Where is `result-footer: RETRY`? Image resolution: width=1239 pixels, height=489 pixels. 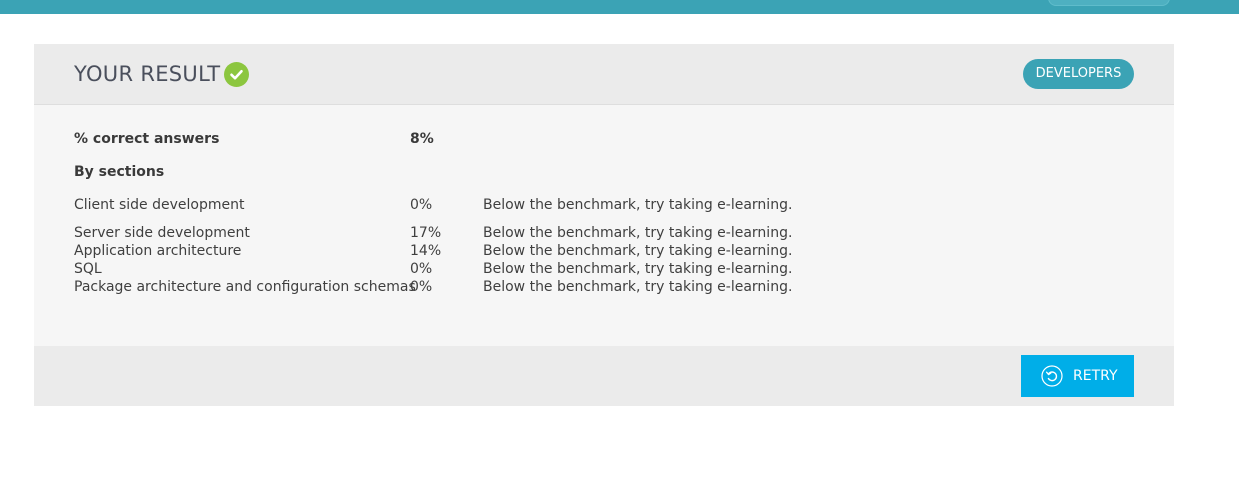
result-footer: RETRY is located at coordinates (604, 376).